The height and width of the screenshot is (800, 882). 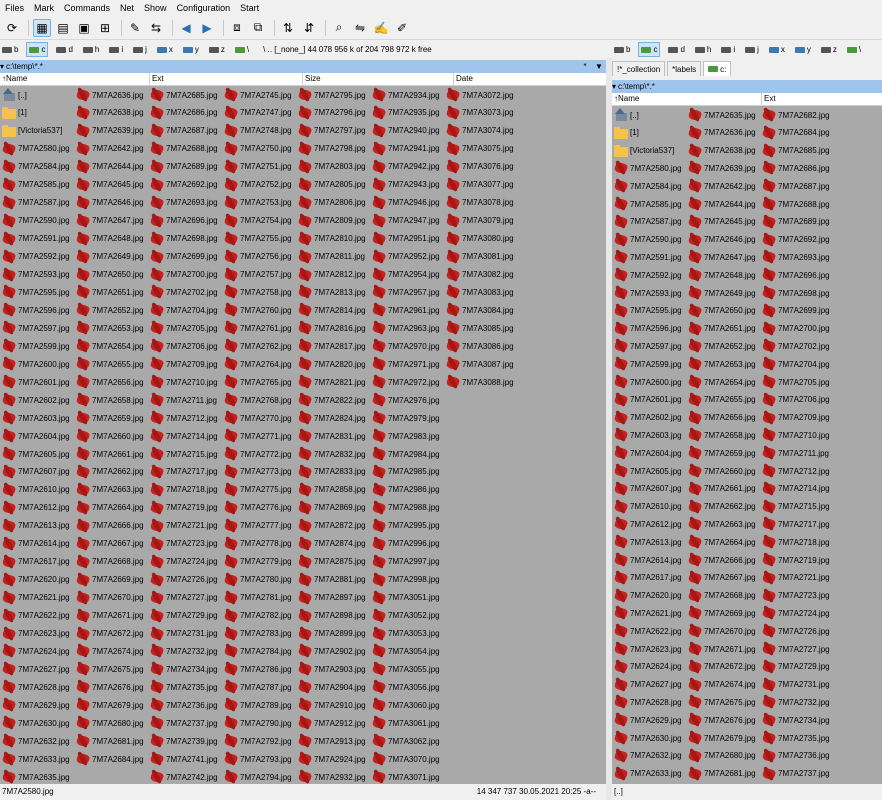 What do you see at coordinates (184, 257) in the screenshot?
I see `file-entry: 7M7A2699.jpg` at bounding box center [184, 257].